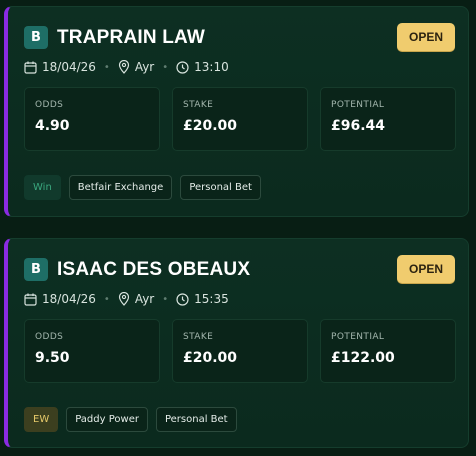  I want to click on potential-value: £96.44, so click(358, 126).